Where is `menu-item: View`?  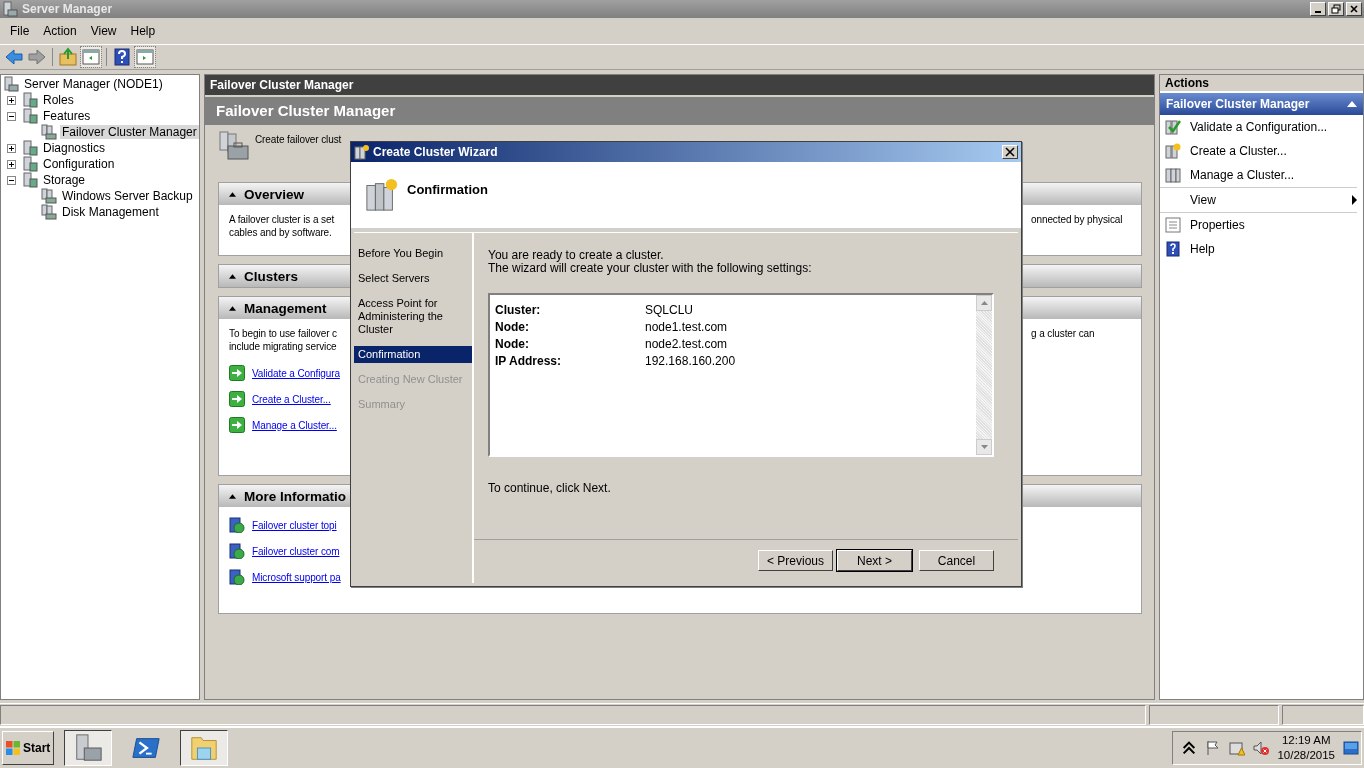
menu-item: View is located at coordinates (103, 31).